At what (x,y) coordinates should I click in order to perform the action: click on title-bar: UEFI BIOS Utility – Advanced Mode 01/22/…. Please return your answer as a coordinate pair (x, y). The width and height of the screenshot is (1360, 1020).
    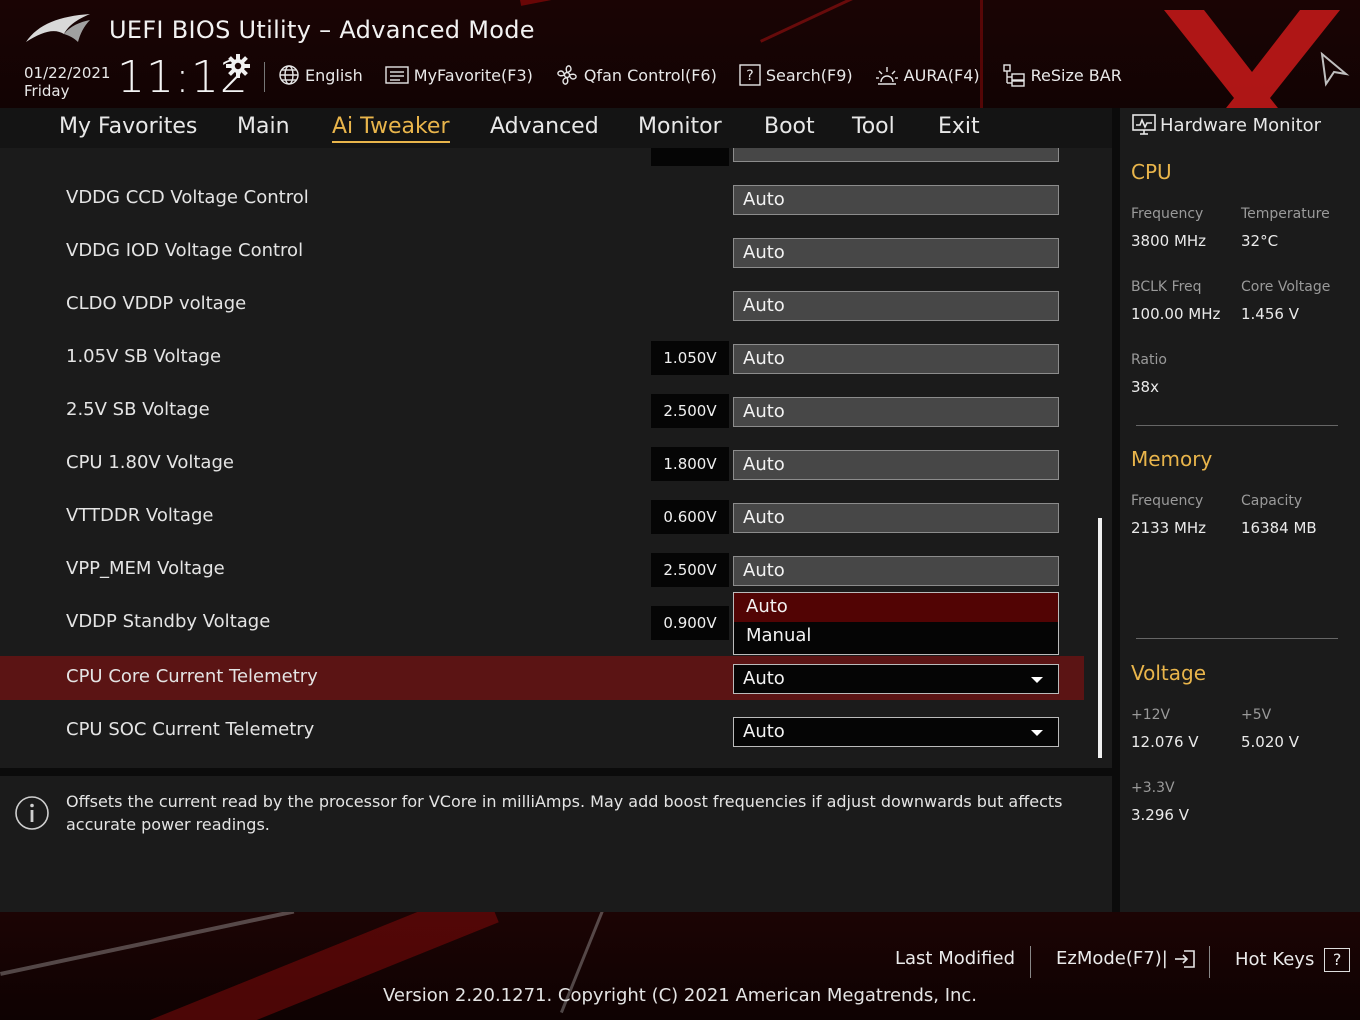
    Looking at the image, I should click on (680, 54).